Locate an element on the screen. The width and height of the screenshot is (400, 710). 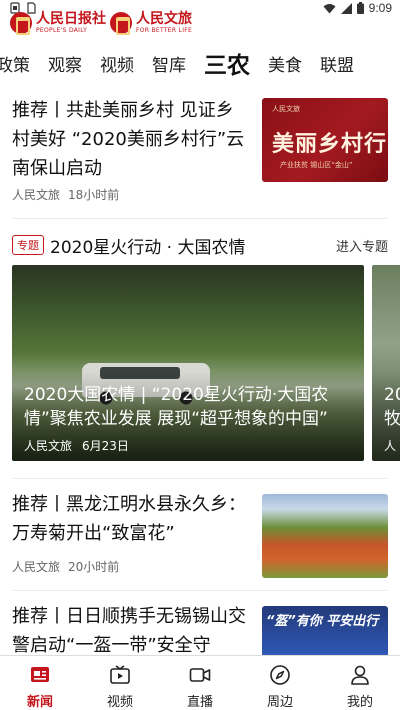
nav-nearby: 周边 is located at coordinates (280, 683).